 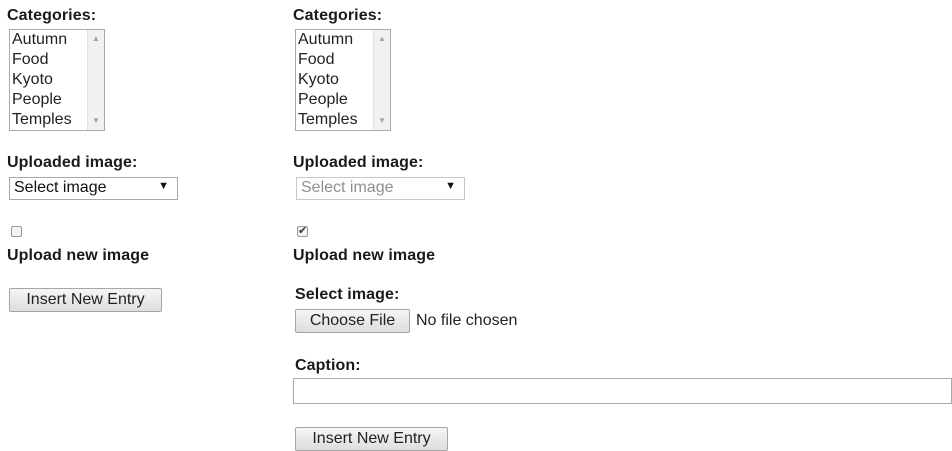 What do you see at coordinates (352, 321) in the screenshot?
I see `choose-file-button: Choose File` at bounding box center [352, 321].